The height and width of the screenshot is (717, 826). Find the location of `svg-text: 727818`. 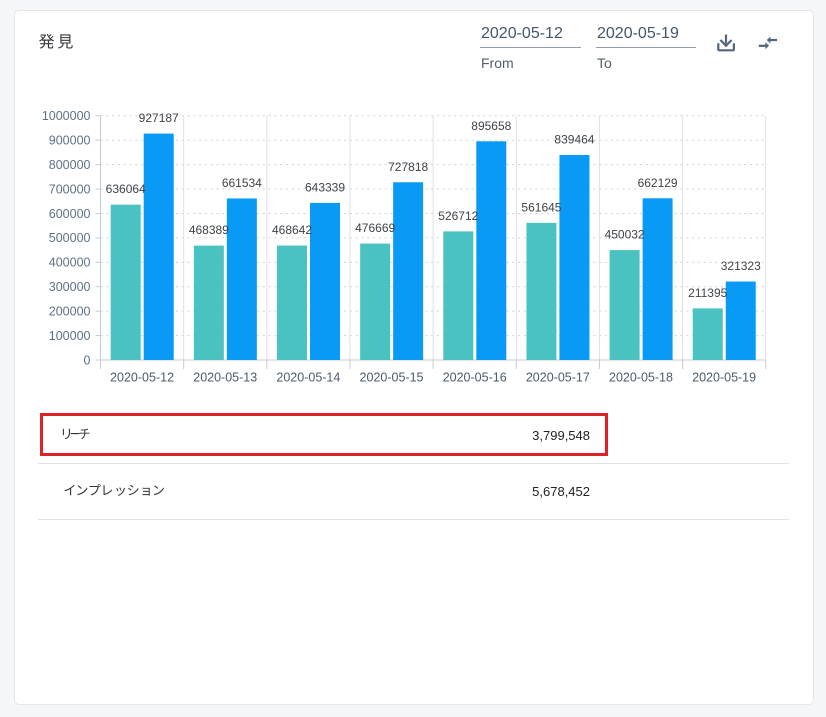

svg-text: 727818 is located at coordinates (408, 167).